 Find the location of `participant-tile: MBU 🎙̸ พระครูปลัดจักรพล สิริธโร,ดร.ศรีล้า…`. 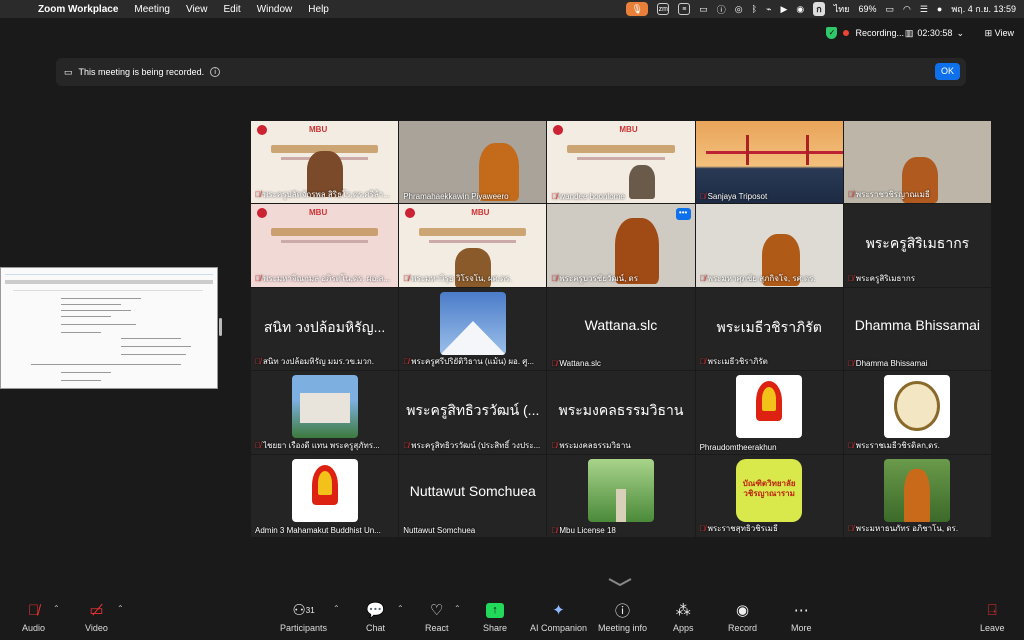

participant-tile: MBU 🎙̸ พระครูปลัดจักรพล สิริธโร,ดร.ศรีล้า… is located at coordinates (325, 162).